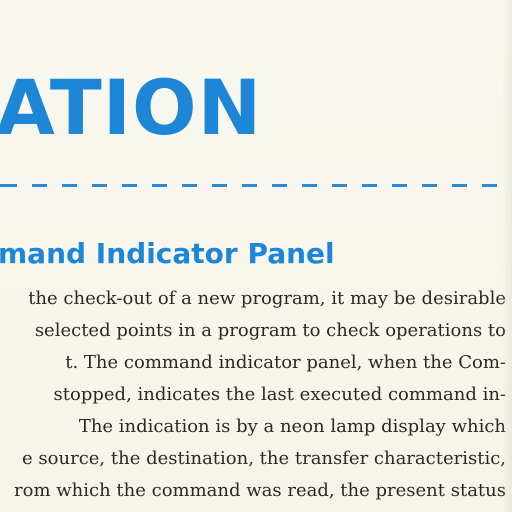 This screenshot has height=512, width=512. What do you see at coordinates (167, 253) in the screenshot?
I see `section-heading: mand Indicator Panel` at bounding box center [167, 253].